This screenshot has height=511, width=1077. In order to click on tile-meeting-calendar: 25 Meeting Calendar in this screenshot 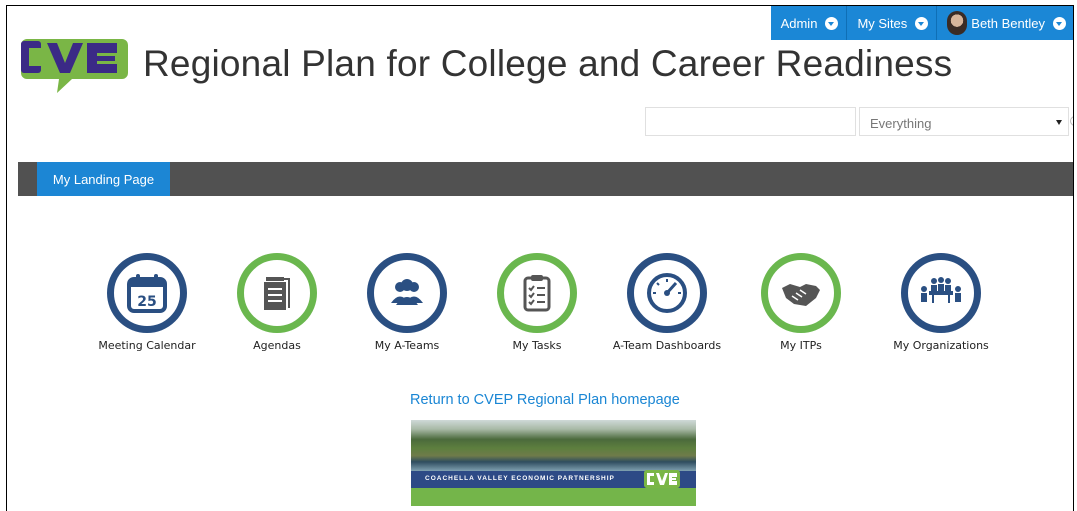, I will do `click(147, 302)`.